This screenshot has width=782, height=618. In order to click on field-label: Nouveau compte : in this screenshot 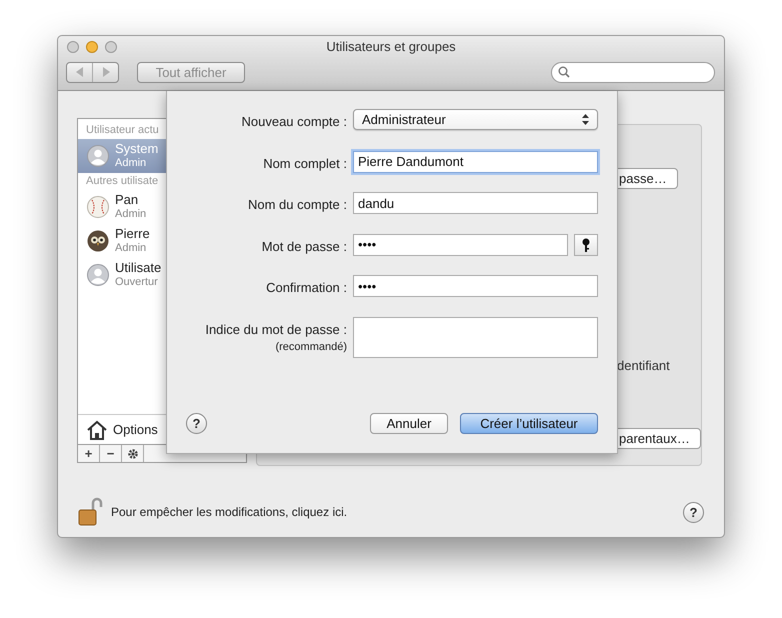, I will do `click(294, 122)`.